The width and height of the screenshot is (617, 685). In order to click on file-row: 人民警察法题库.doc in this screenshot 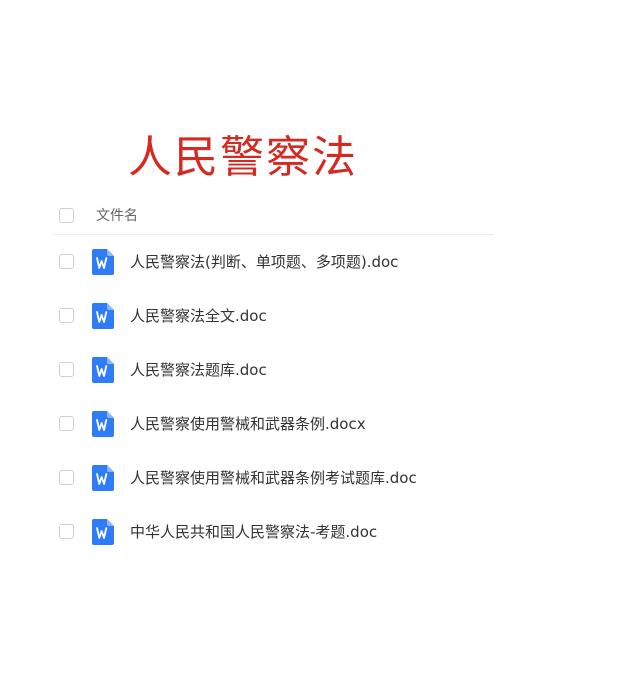, I will do `click(273, 370)`.